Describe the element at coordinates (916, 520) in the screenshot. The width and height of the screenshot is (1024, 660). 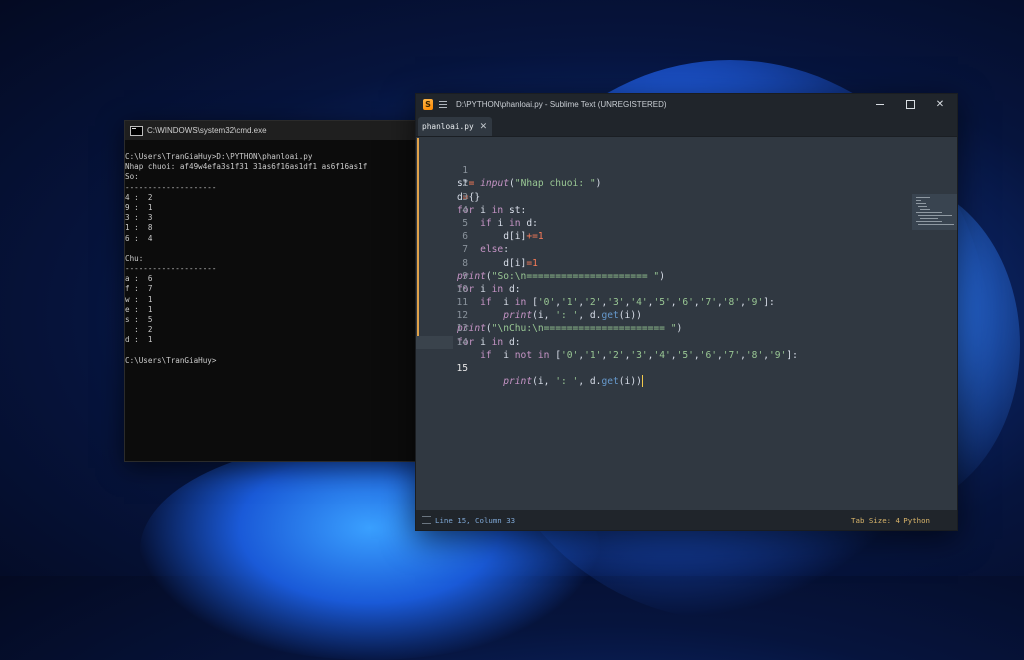
I see `syntax-selector: Python` at that location.